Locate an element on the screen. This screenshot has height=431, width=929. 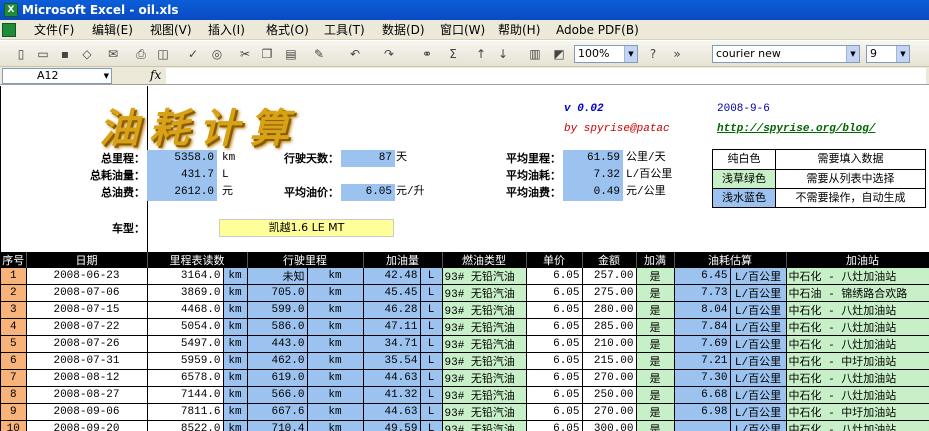
menu-window: 窗口(W) is located at coordinates (462, 30).